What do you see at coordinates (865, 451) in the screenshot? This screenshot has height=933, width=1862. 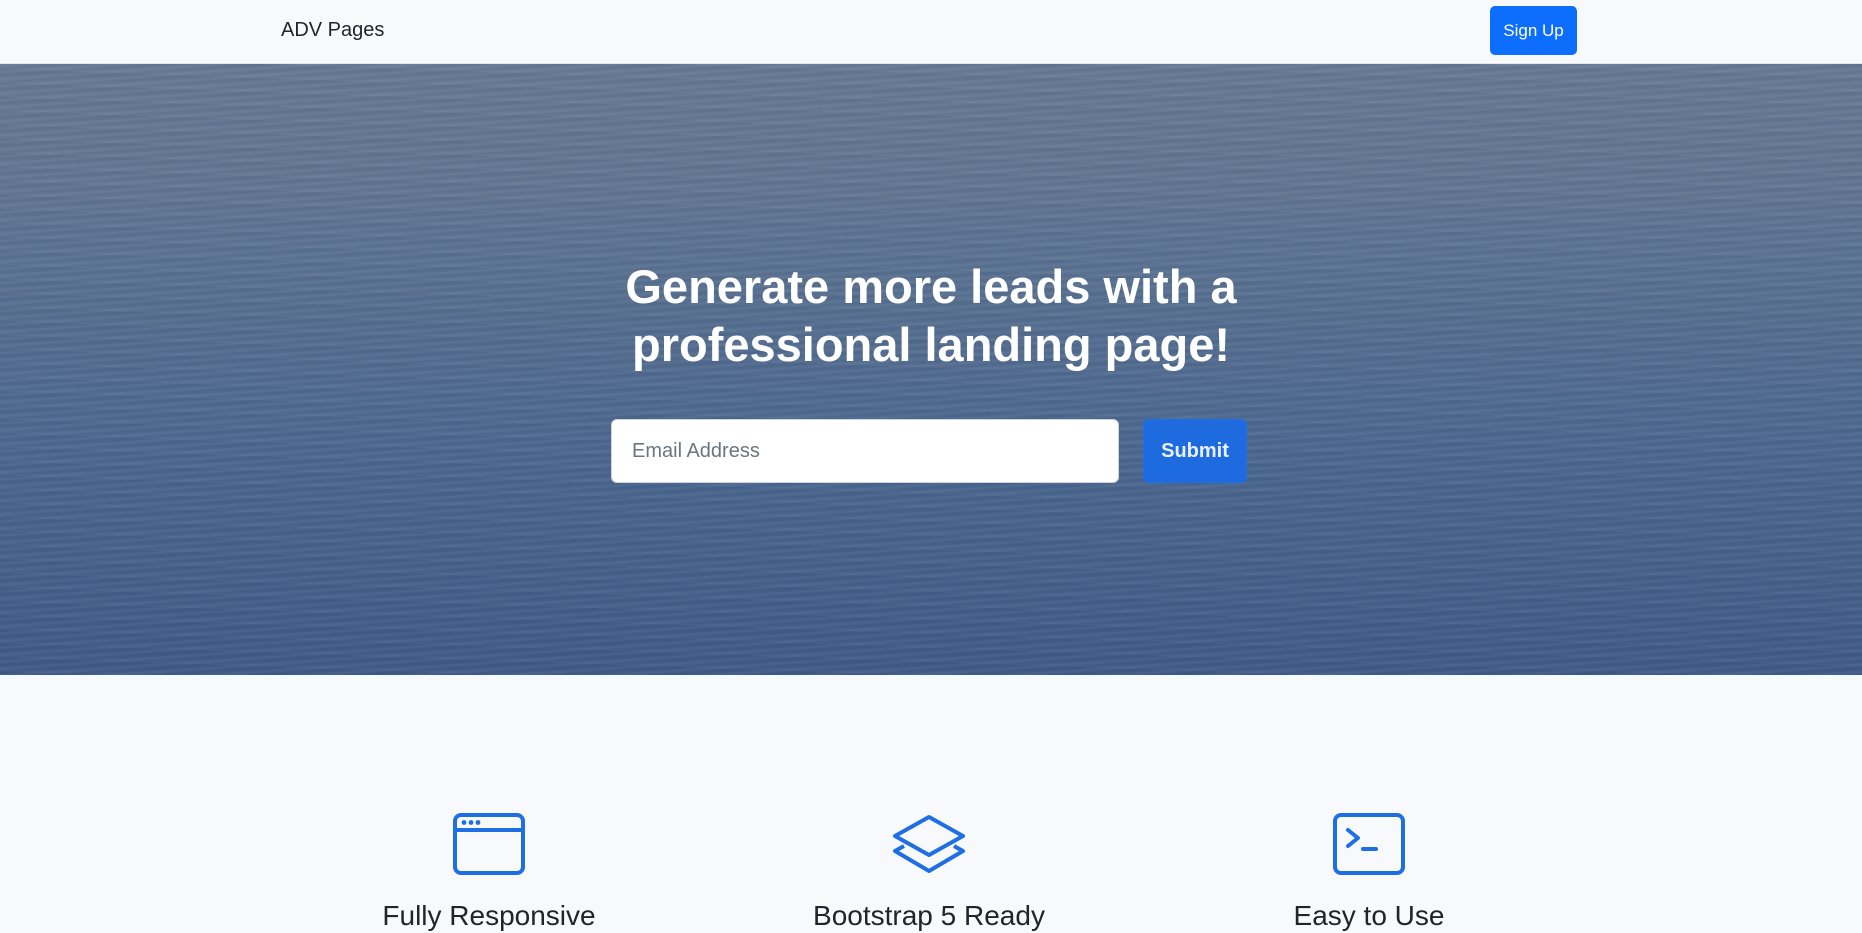 I see `email-input` at bounding box center [865, 451].